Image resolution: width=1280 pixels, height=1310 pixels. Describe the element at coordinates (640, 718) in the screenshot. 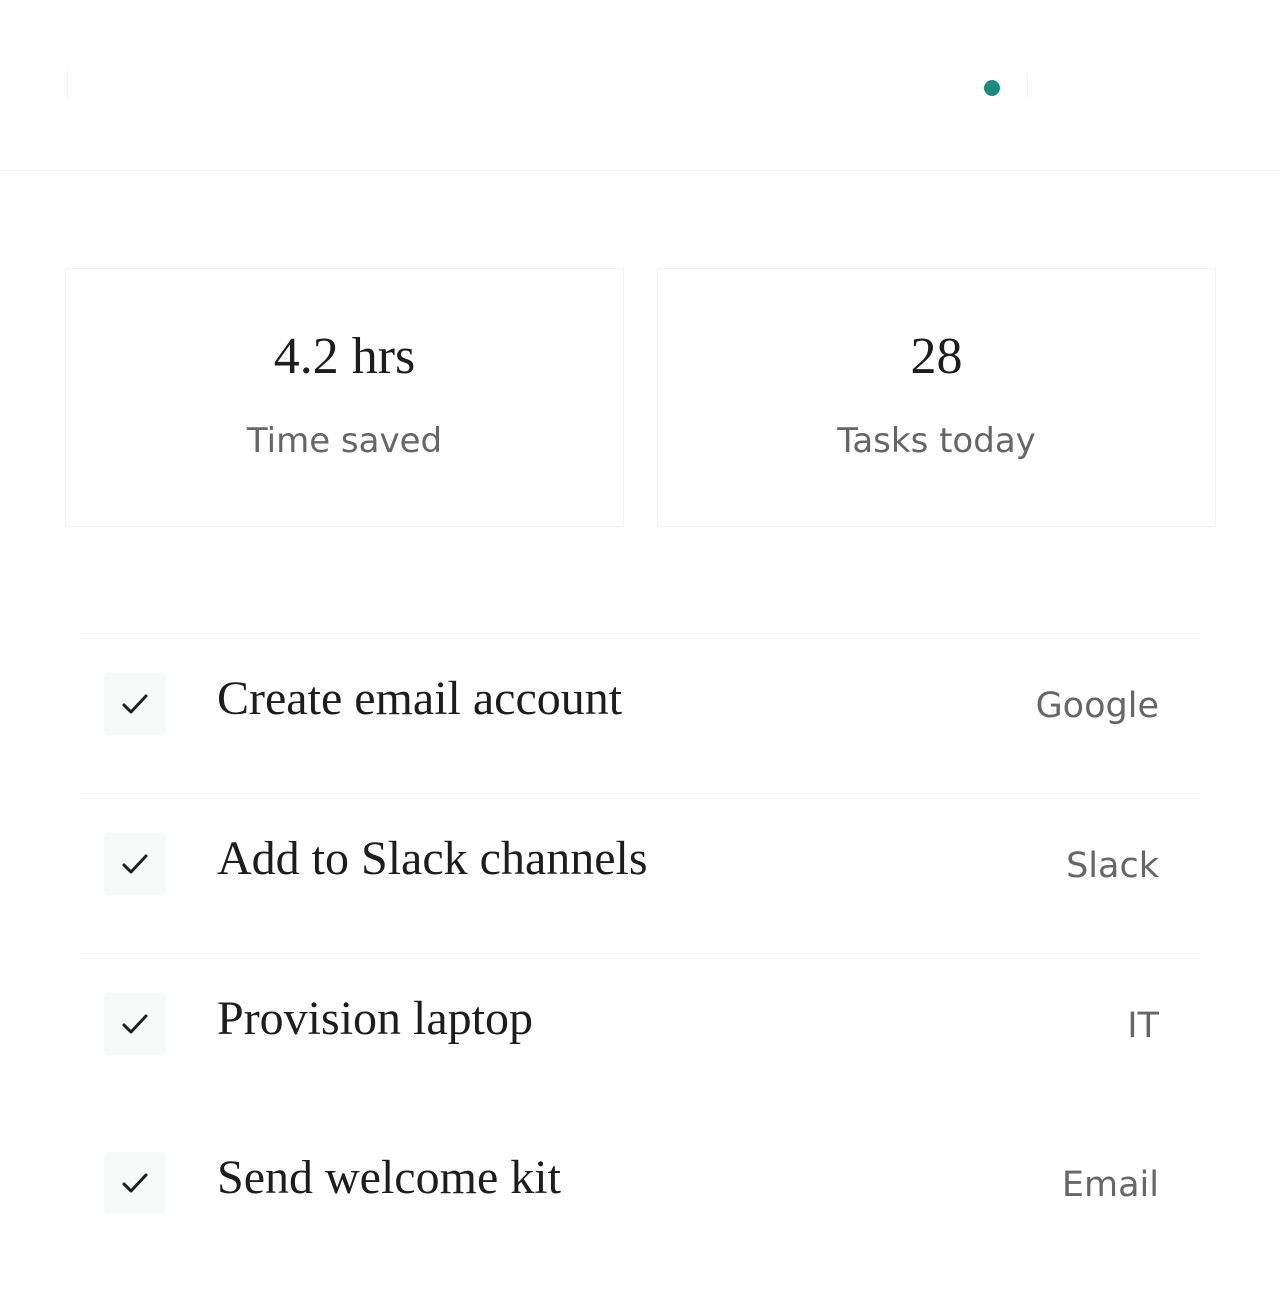

I see `task-row-create-email-account: Create email account Google` at that location.